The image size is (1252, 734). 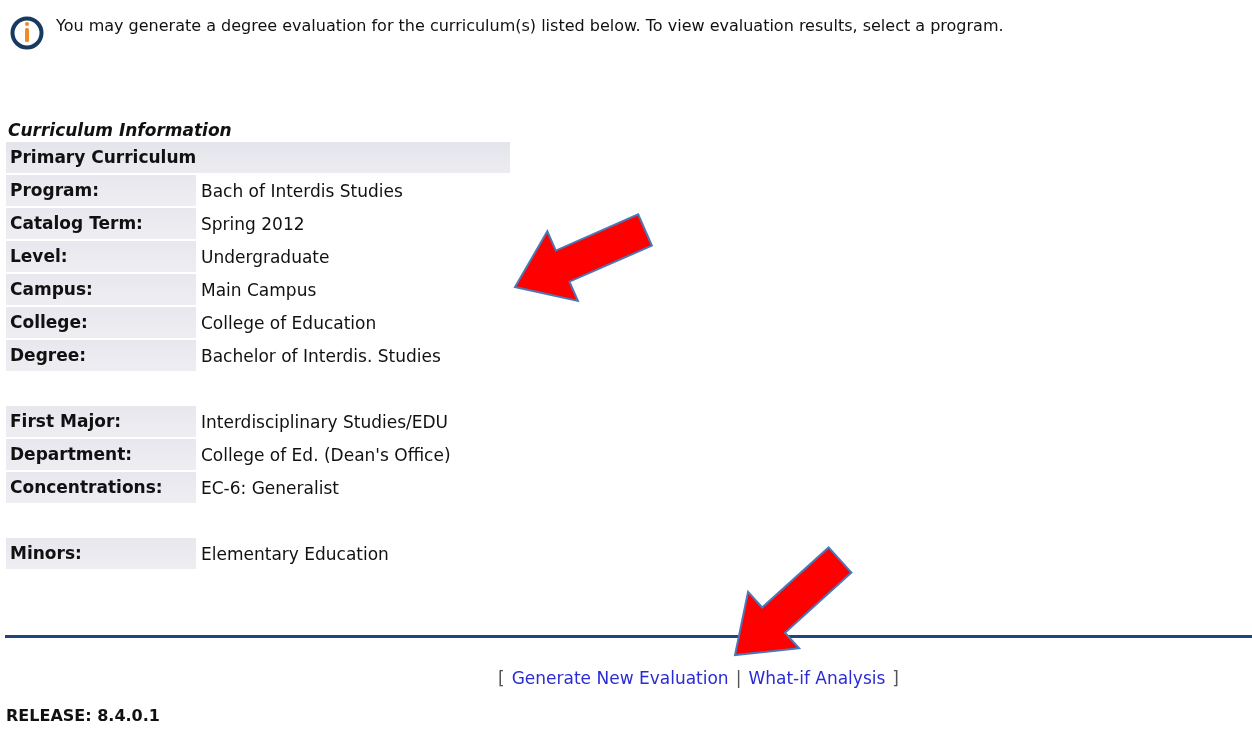 I want to click on field-value: Bach of Interdis Studies, so click(x=301, y=190).